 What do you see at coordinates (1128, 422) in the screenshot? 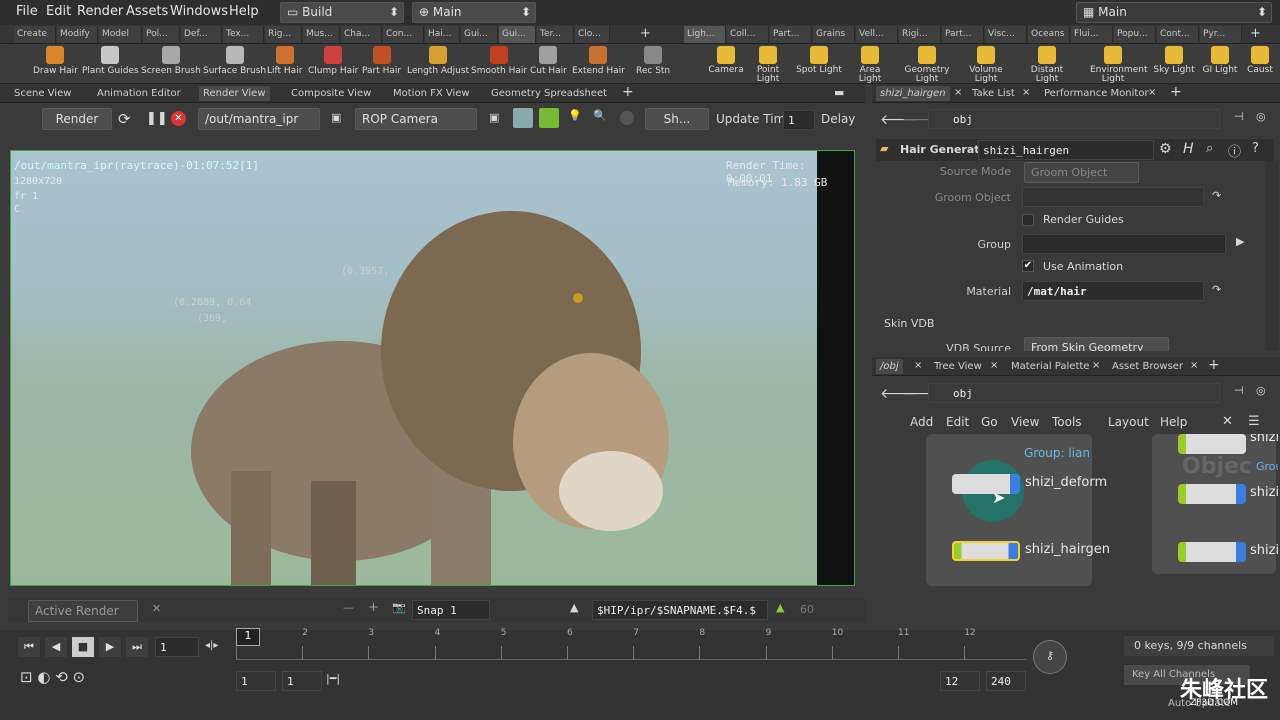
I see `network-menu-item: Layout` at bounding box center [1128, 422].